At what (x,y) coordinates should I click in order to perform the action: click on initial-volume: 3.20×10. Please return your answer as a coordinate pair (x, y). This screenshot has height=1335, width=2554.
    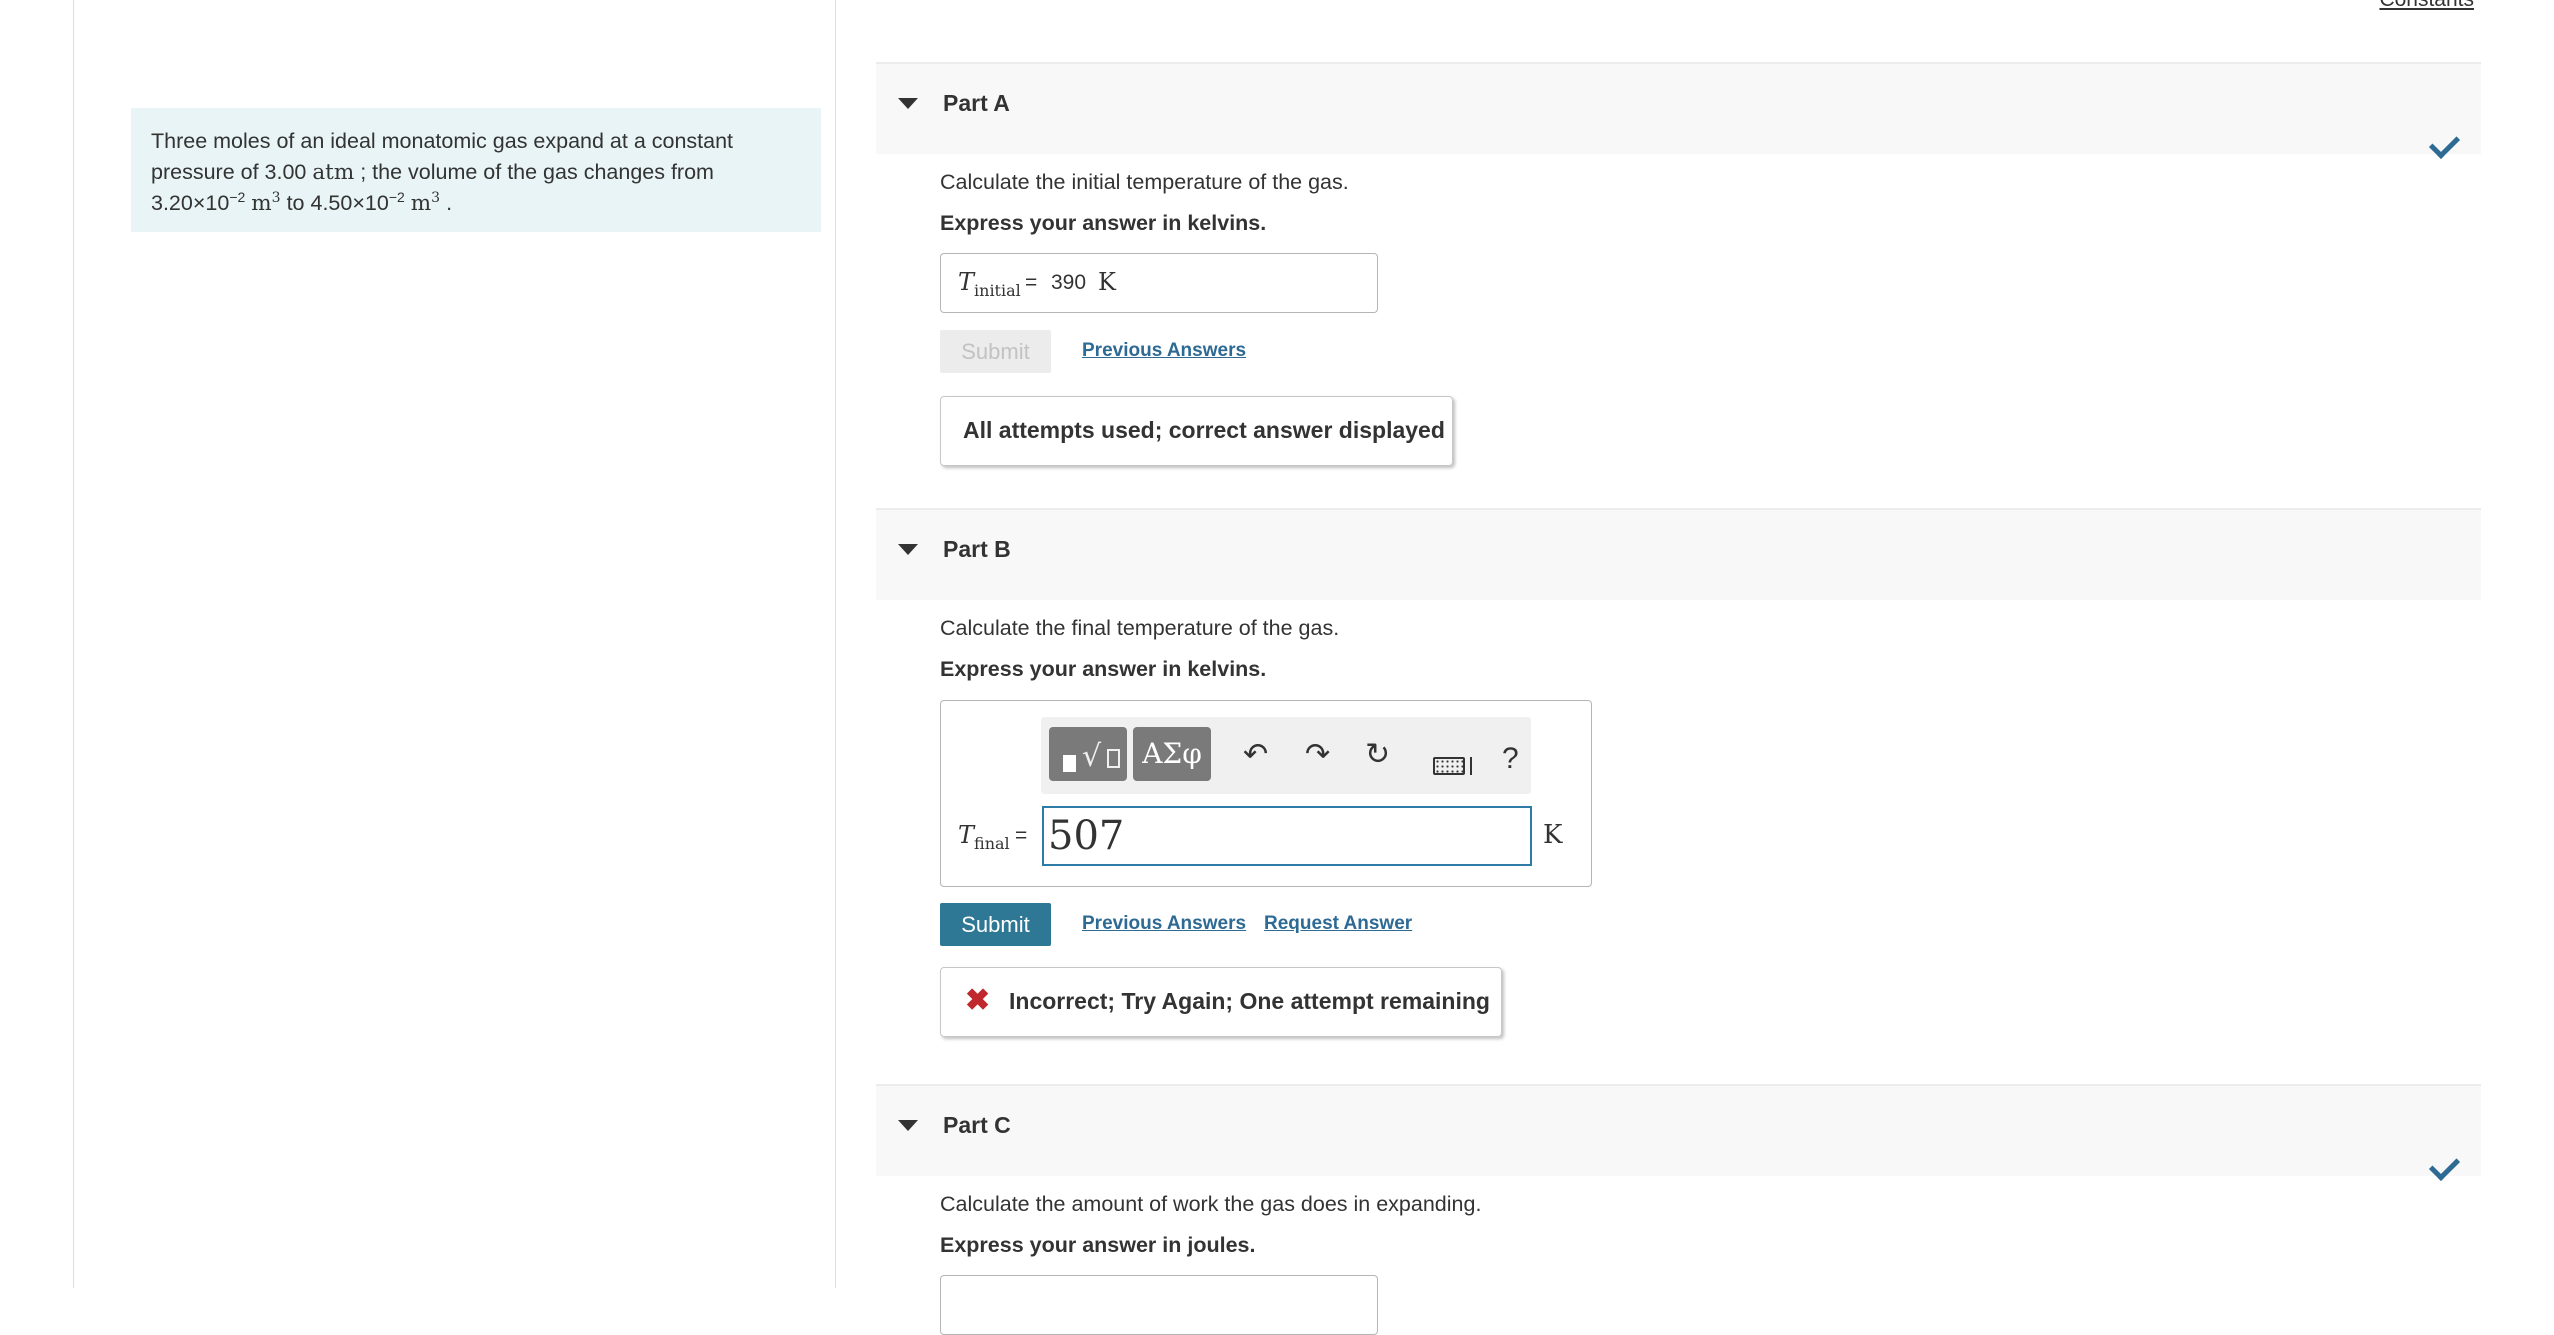
    Looking at the image, I should click on (190, 203).